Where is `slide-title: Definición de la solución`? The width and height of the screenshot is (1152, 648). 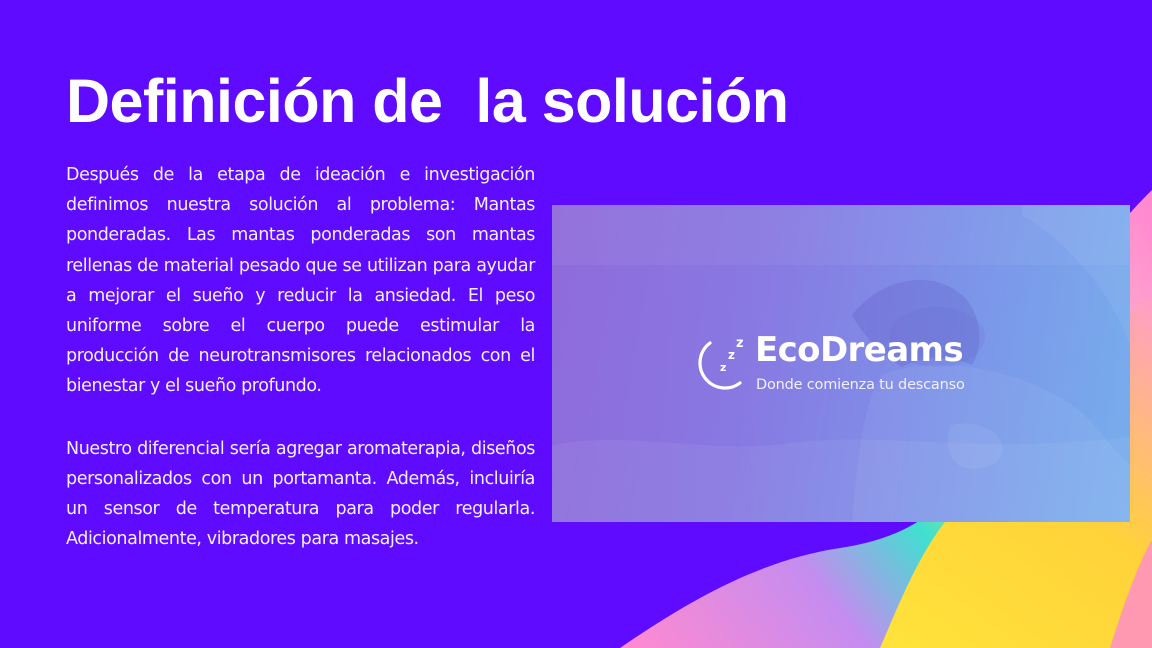
slide-title: Definición de la solución is located at coordinates (427, 101).